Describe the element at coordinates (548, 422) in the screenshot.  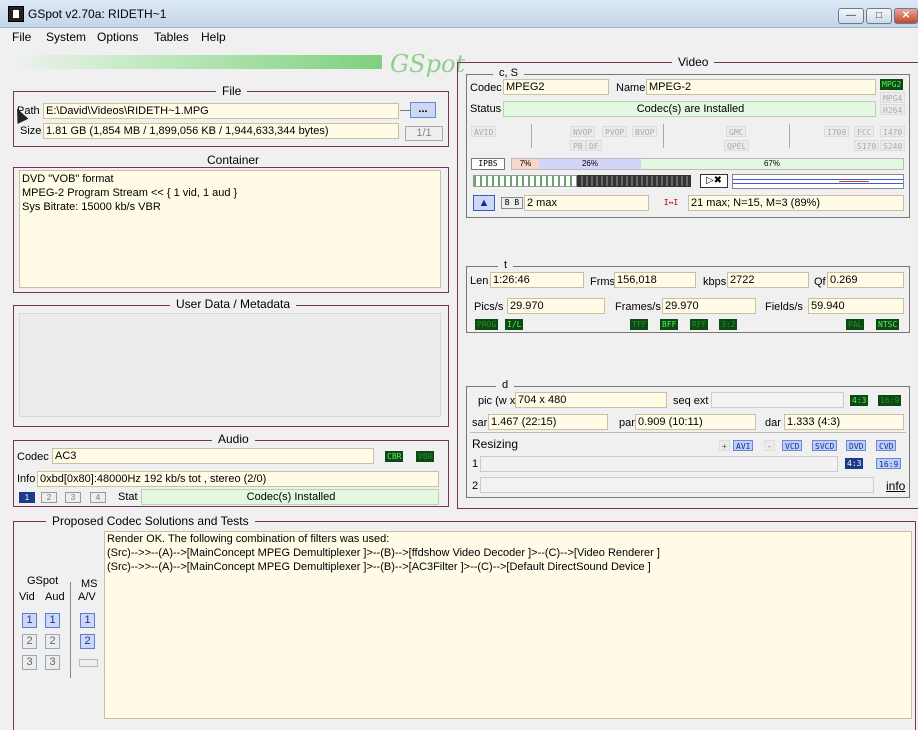
I see `sar-field: 1.467 (22:15)` at that location.